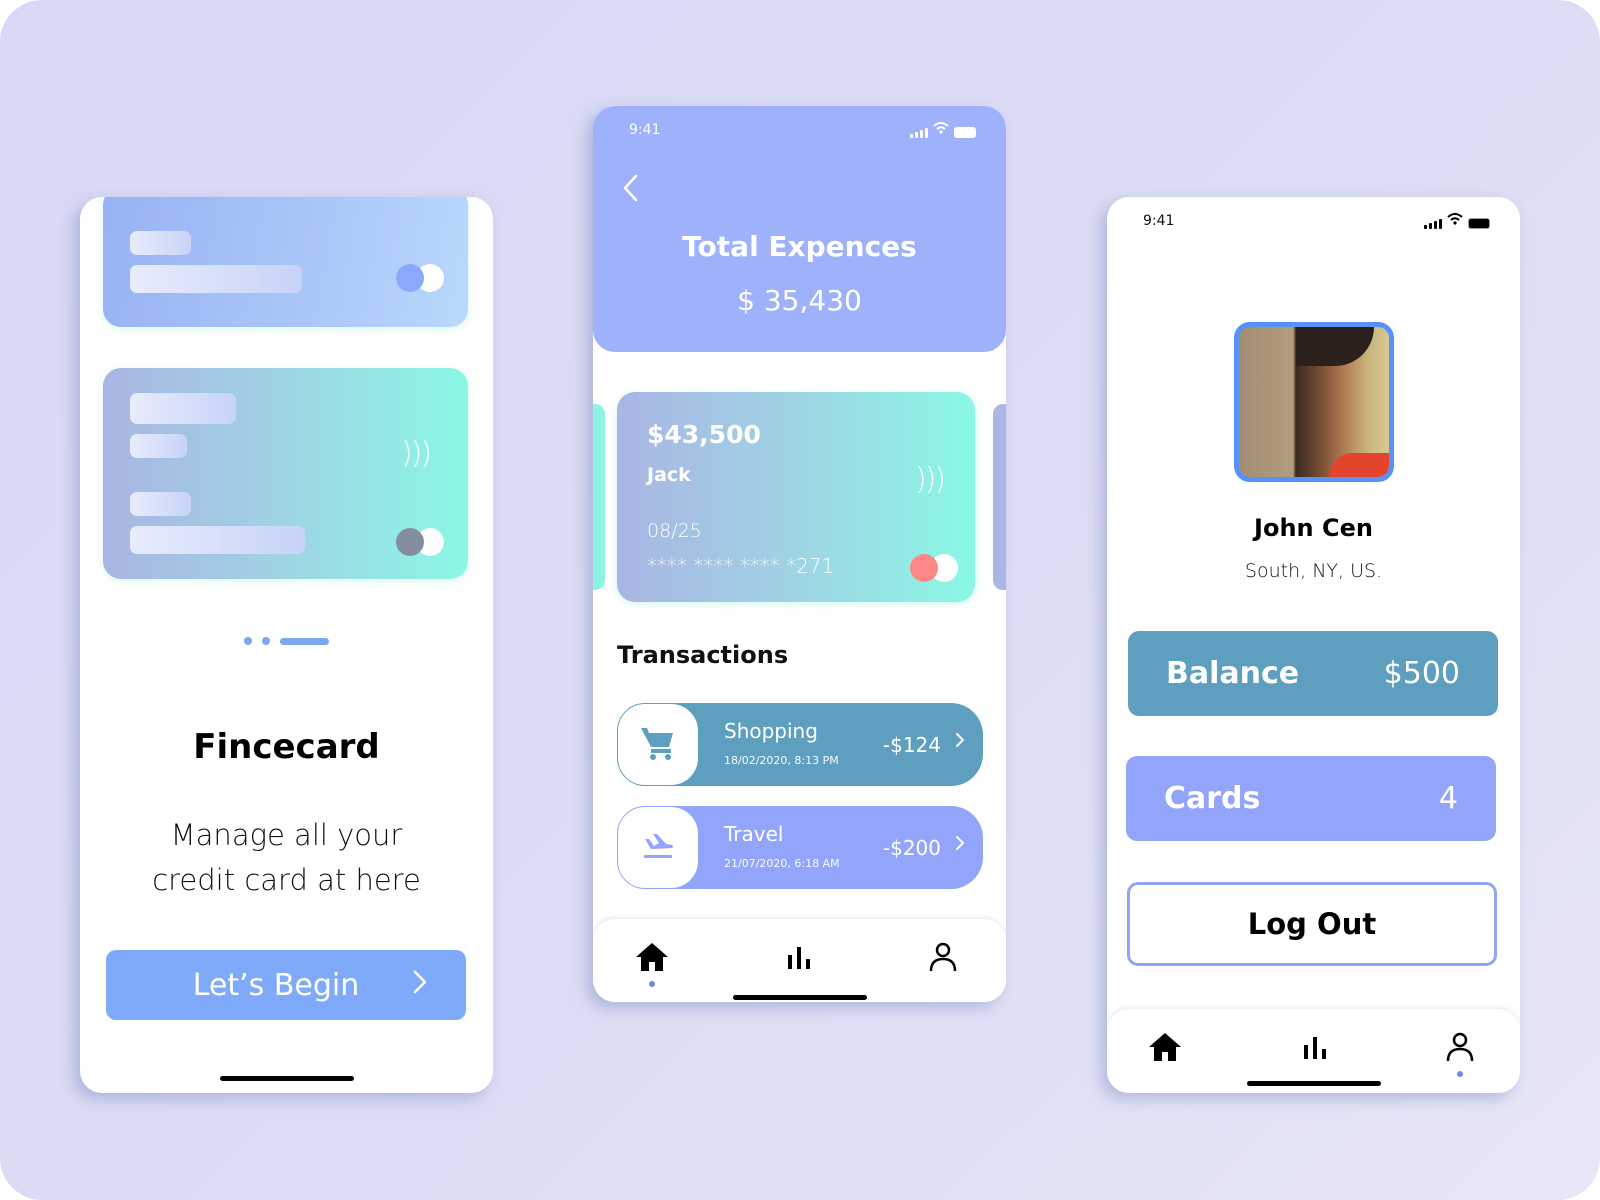 This screenshot has width=1600, height=1200. Describe the element at coordinates (674, 531) in the screenshot. I see `card-expiry: 08/25` at that location.